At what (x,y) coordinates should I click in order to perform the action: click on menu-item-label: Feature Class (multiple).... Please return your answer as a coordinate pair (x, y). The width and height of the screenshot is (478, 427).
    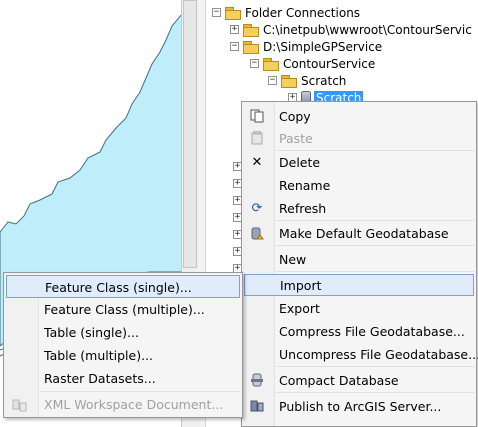
    Looking at the image, I should click on (124, 309).